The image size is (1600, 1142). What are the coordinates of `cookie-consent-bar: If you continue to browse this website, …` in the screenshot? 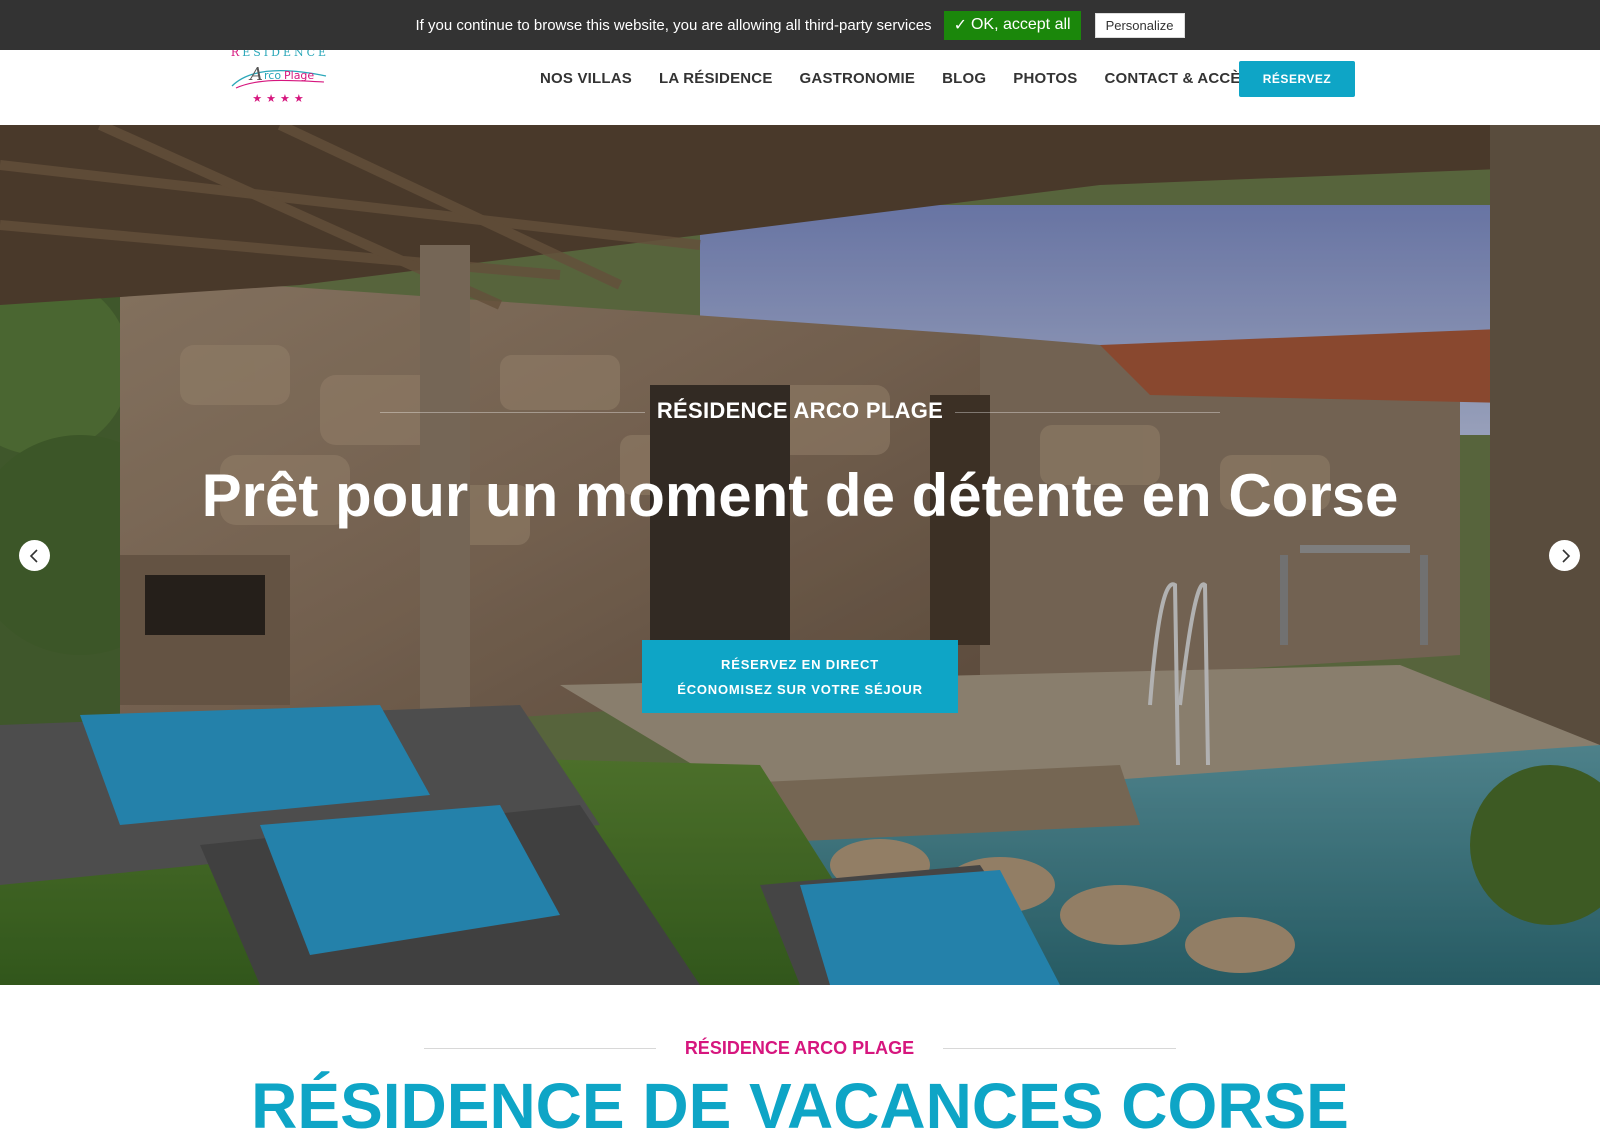 It's located at (800, 25).